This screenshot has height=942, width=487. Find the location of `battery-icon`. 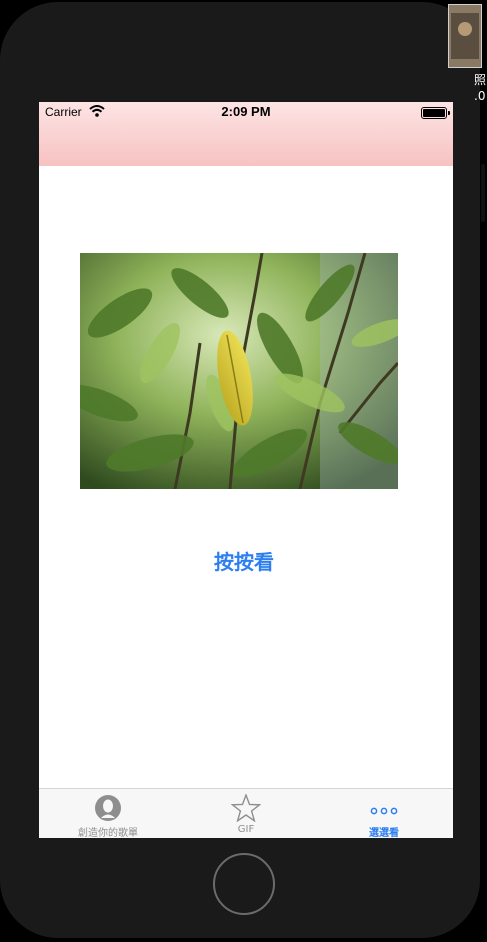

battery-icon is located at coordinates (435, 113).